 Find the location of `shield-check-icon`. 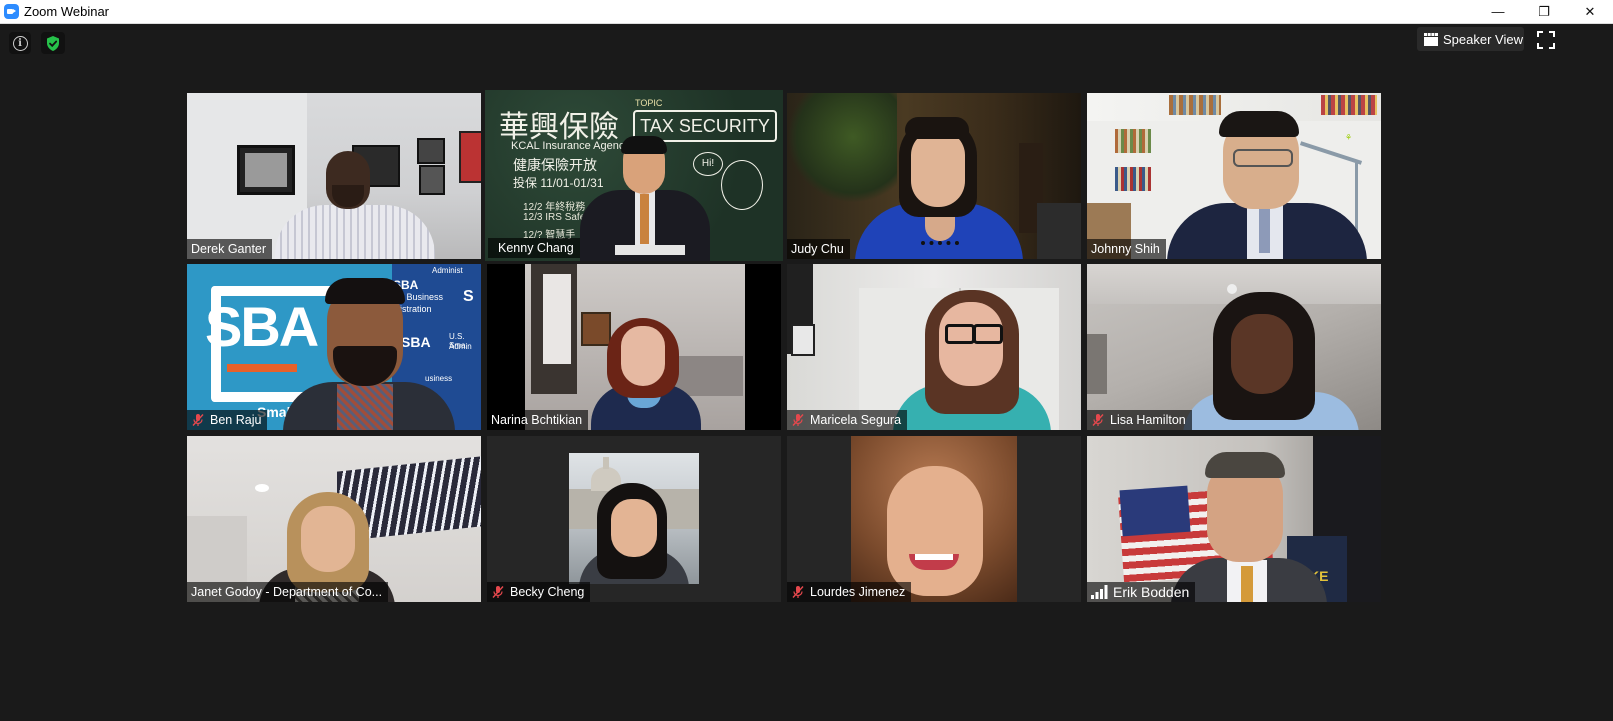

shield-check-icon is located at coordinates (53, 43).